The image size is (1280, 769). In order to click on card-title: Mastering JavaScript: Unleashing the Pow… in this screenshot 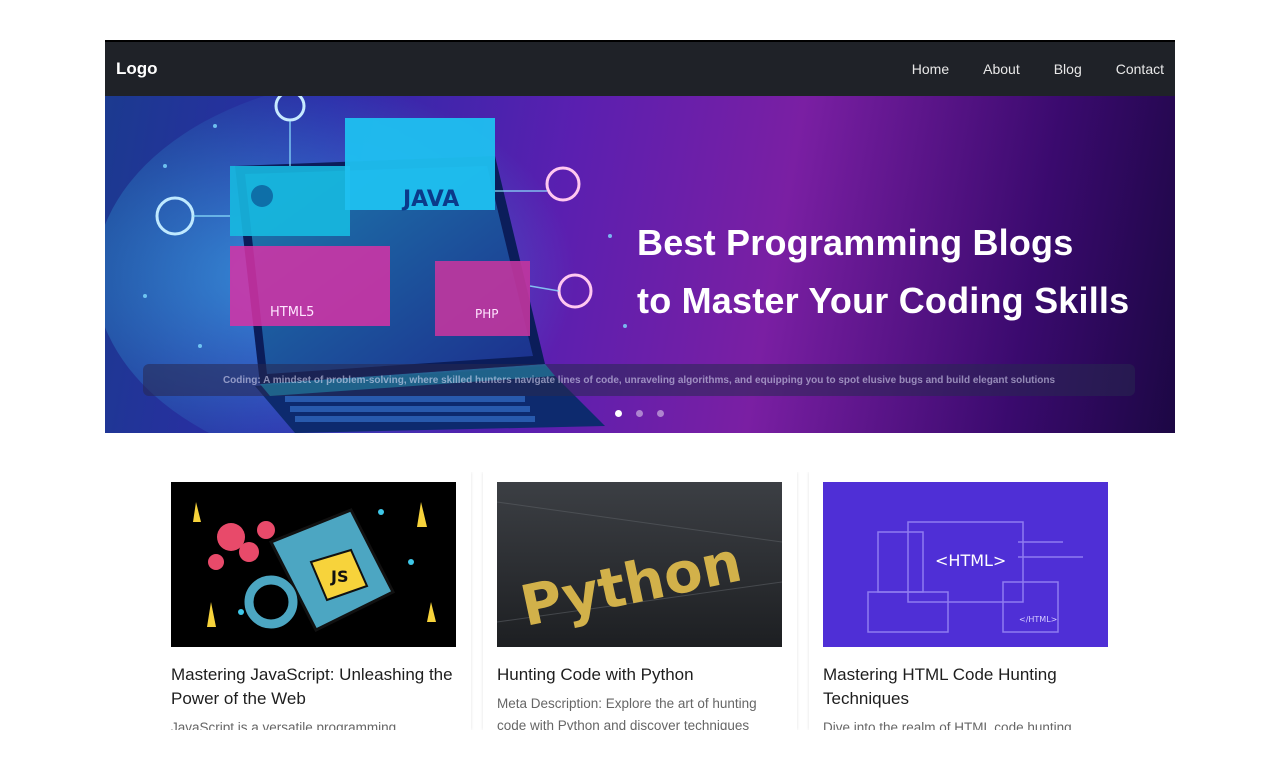, I will do `click(314, 687)`.